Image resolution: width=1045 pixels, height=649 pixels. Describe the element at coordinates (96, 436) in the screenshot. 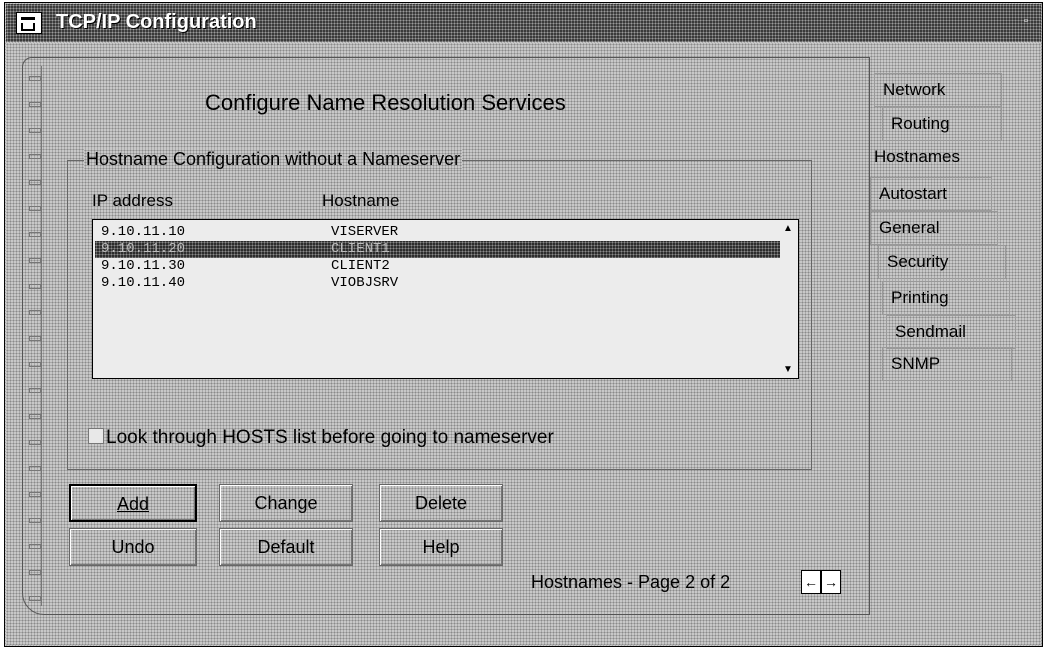

I see `checkbox-box` at that location.